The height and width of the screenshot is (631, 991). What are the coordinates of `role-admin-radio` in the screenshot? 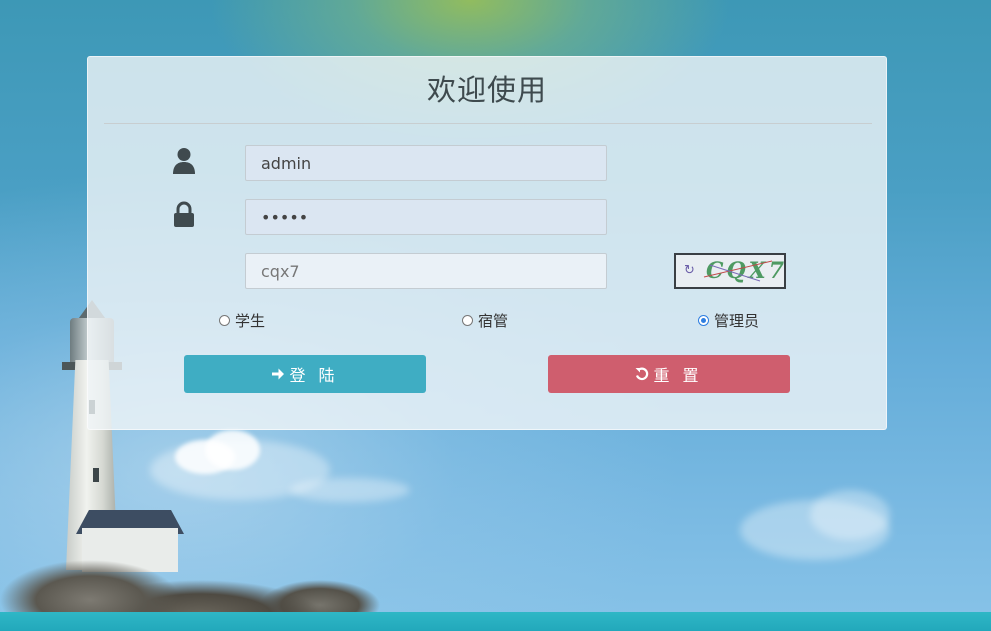 It's located at (703, 320).